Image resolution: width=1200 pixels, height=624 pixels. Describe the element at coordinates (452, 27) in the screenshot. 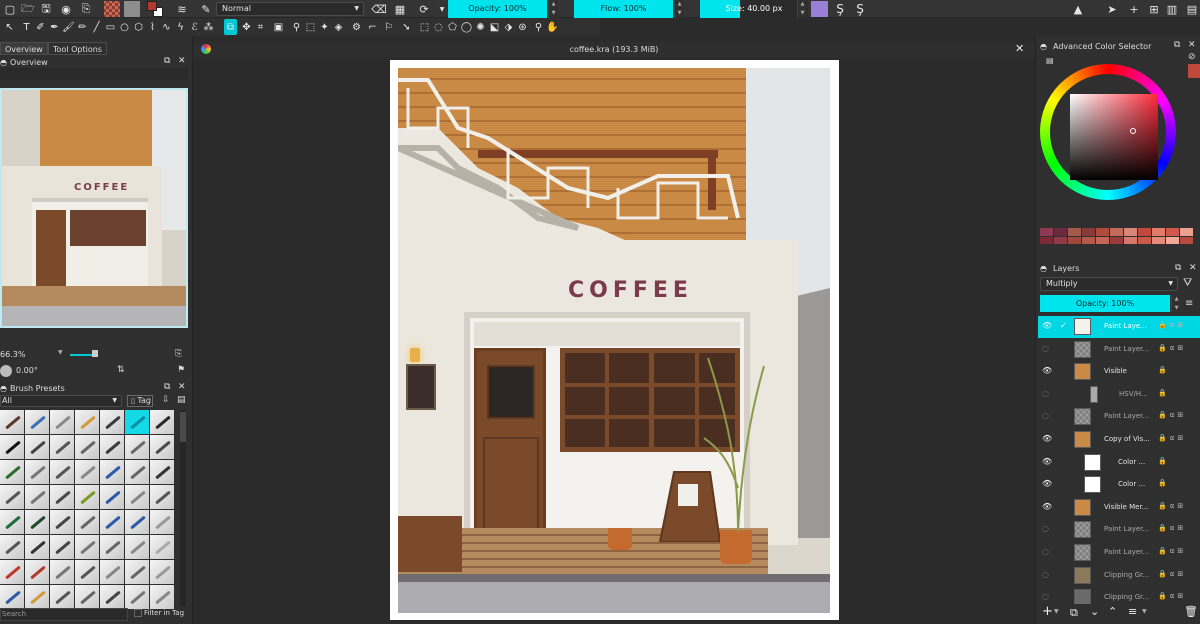

I see `polygon-select-icon: ⬠` at that location.